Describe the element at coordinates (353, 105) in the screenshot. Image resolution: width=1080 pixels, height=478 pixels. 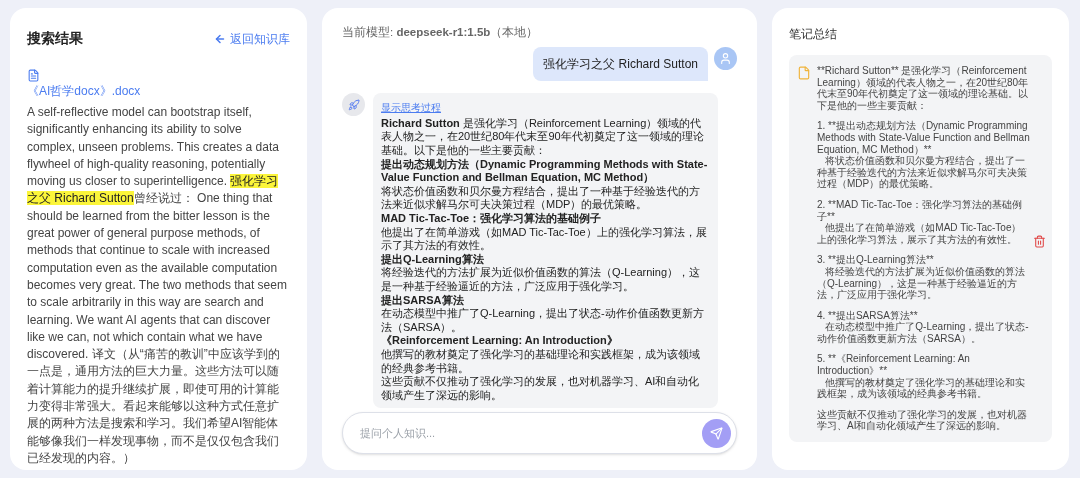
I see `rocket-icon` at that location.